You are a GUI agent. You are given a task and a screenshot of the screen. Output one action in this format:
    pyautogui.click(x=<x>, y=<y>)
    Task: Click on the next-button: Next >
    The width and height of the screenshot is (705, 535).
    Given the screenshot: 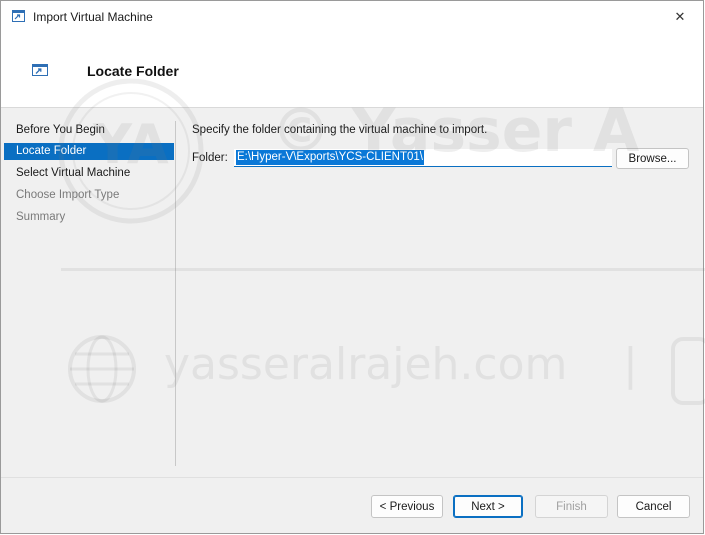 What is the action you would take?
    pyautogui.click(x=488, y=506)
    